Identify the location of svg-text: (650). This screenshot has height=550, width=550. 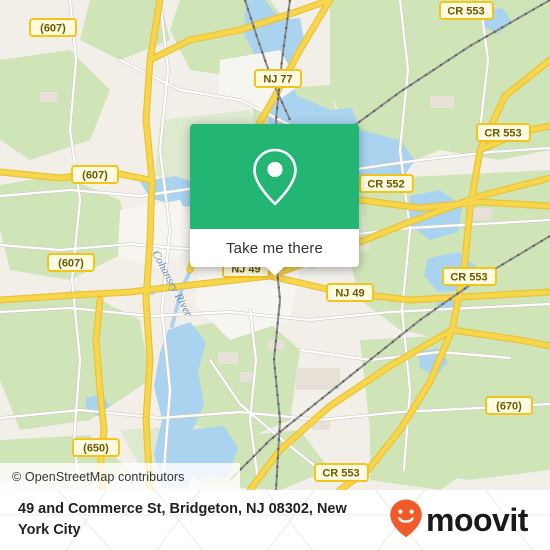
(96, 449).